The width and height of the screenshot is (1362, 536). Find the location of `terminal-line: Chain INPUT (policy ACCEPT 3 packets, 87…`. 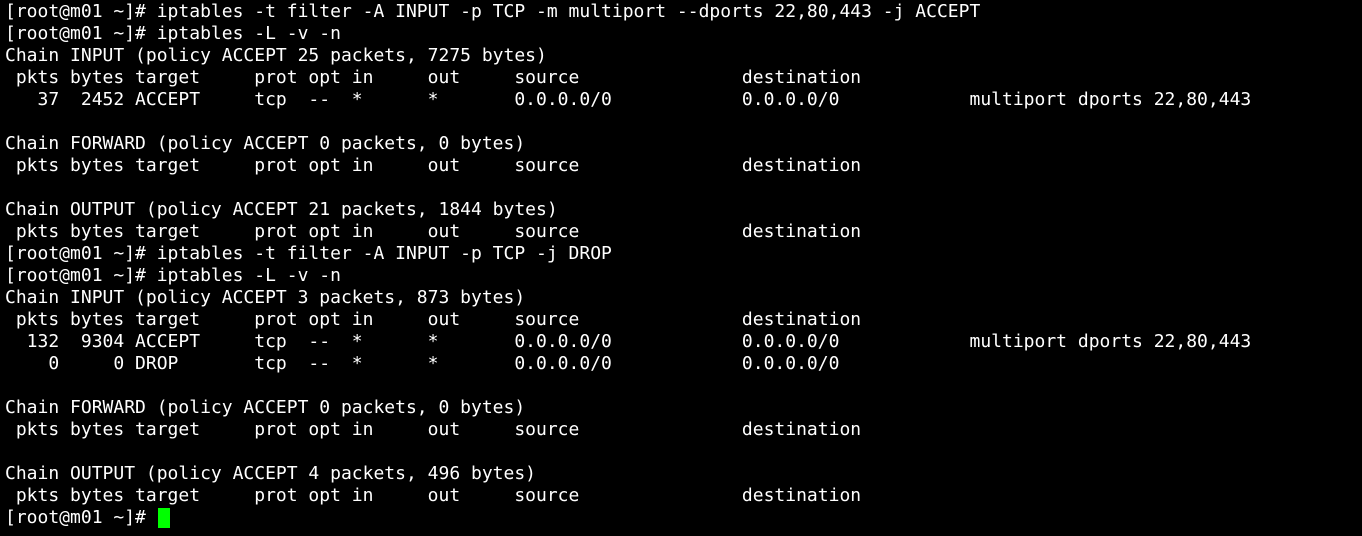

terminal-line: Chain INPUT (policy ACCEPT 3 packets, 87… is located at coordinates (265, 297).